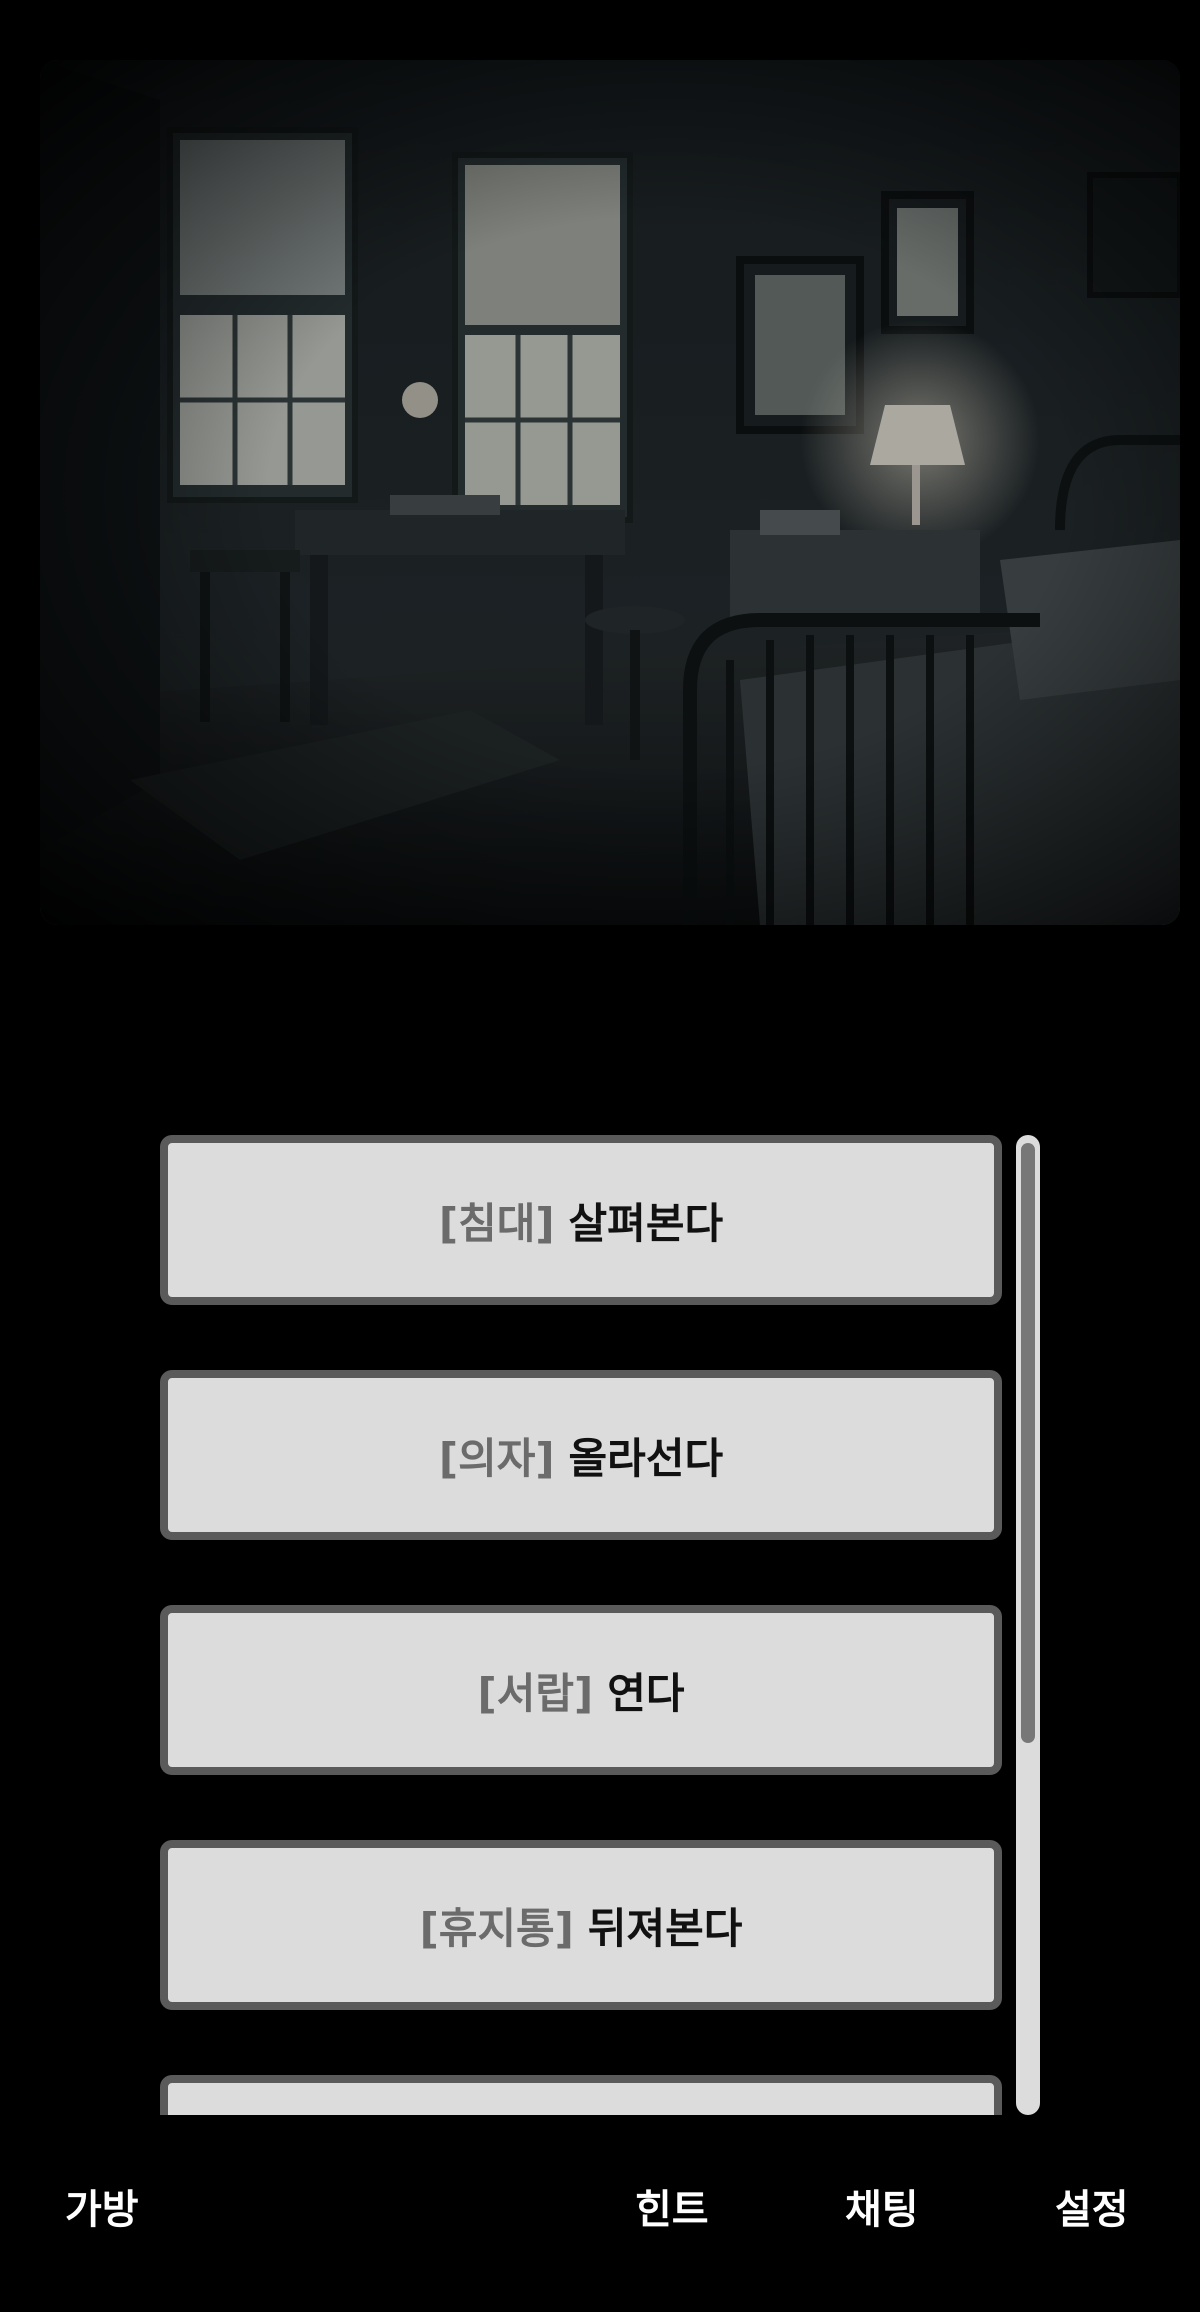 The height and width of the screenshot is (2312, 1200). What do you see at coordinates (496, 1458) in the screenshot?
I see `choice-tag: [의자]` at bounding box center [496, 1458].